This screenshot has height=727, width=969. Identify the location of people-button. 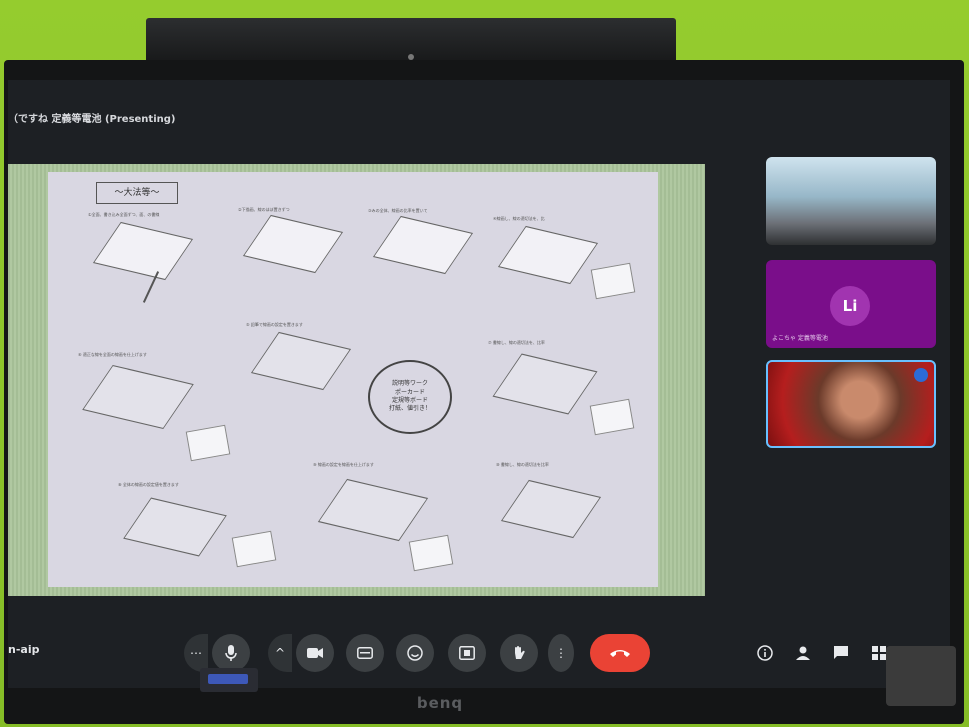
(803, 653).